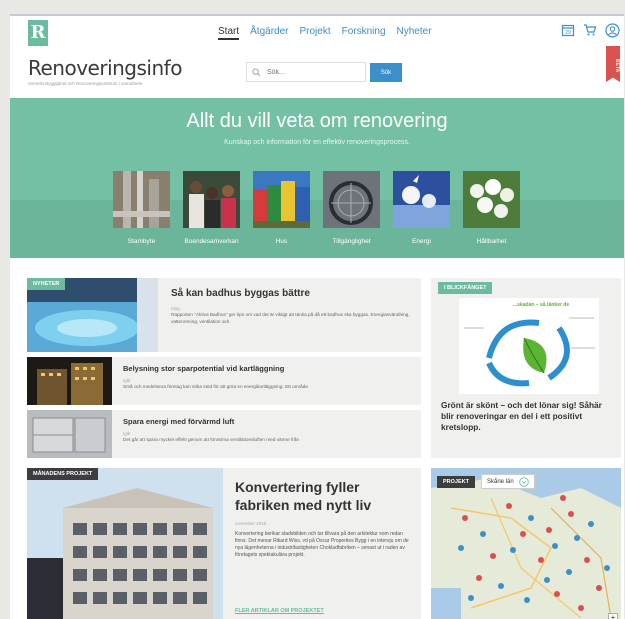  Describe the element at coordinates (491, 199) in the screenshot. I see `flowers-image` at that location.